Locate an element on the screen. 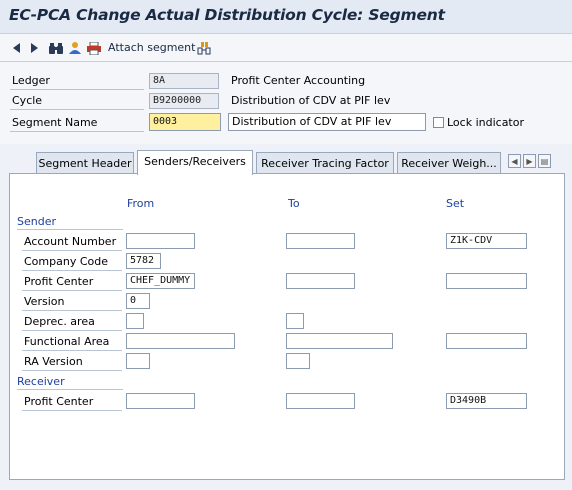  segment-description-input: Distribution of CDV at PIF lev is located at coordinates (327, 122).